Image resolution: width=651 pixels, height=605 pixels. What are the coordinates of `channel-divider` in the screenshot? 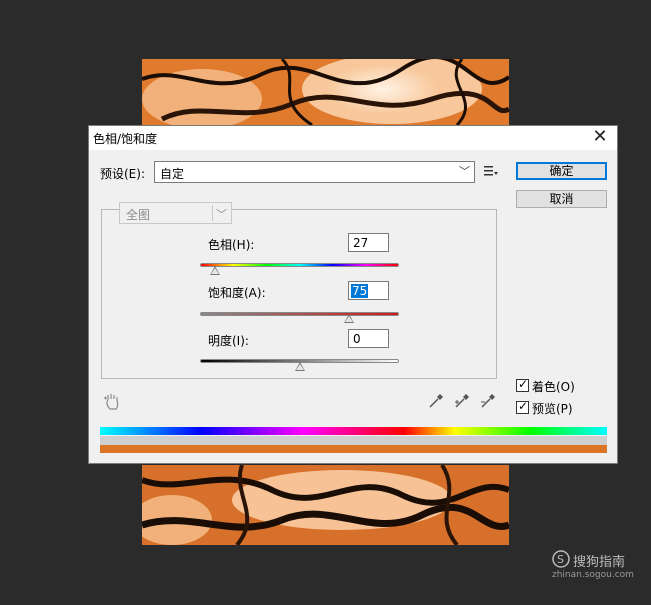 It's located at (212, 213).